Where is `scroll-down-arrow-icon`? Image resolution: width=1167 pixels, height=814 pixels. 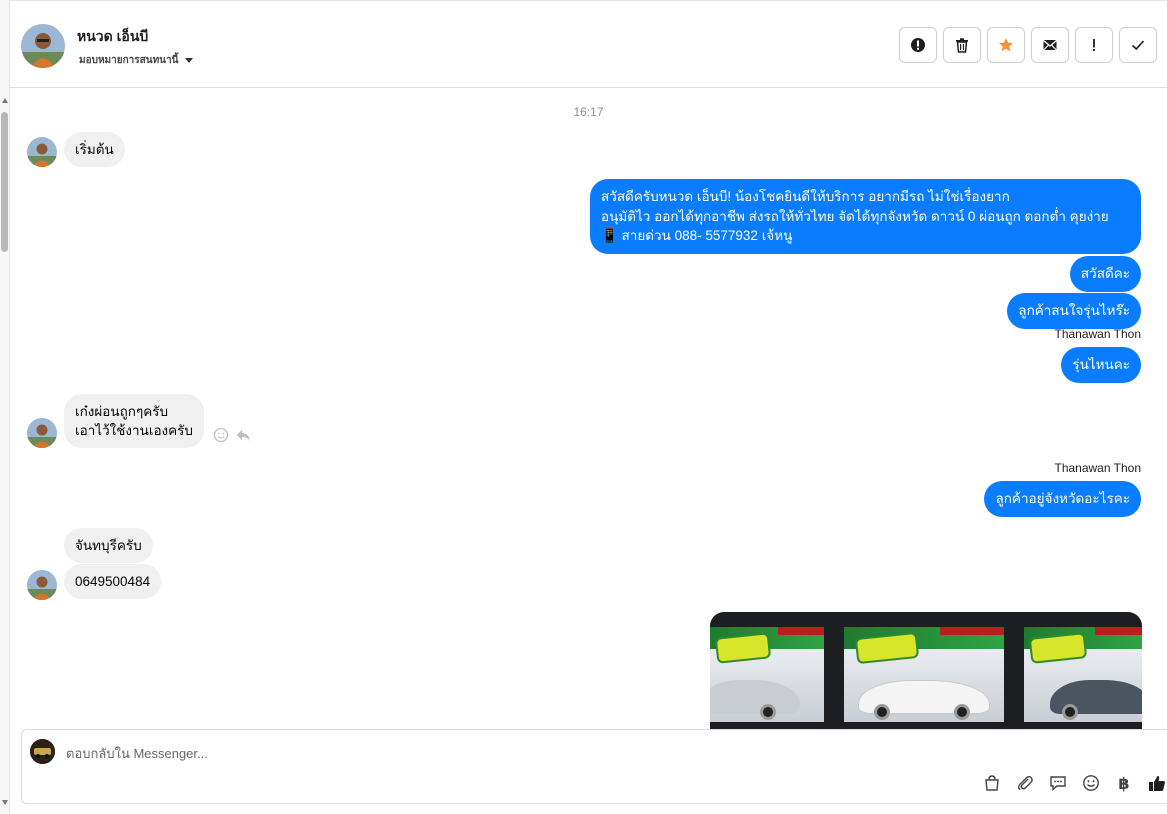 scroll-down-arrow-icon is located at coordinates (5, 802).